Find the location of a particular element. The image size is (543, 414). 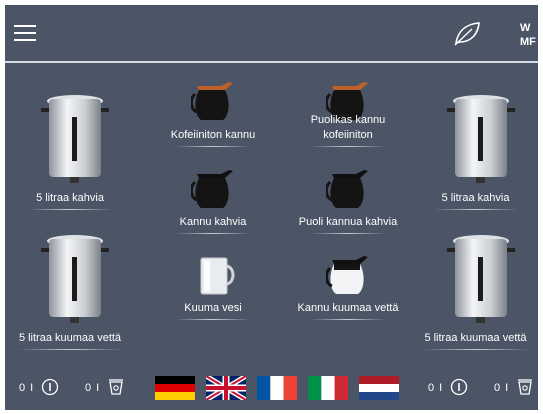

half-coffee-jug-tile: Puoli kannua kahvia is located at coordinates (348, 203).